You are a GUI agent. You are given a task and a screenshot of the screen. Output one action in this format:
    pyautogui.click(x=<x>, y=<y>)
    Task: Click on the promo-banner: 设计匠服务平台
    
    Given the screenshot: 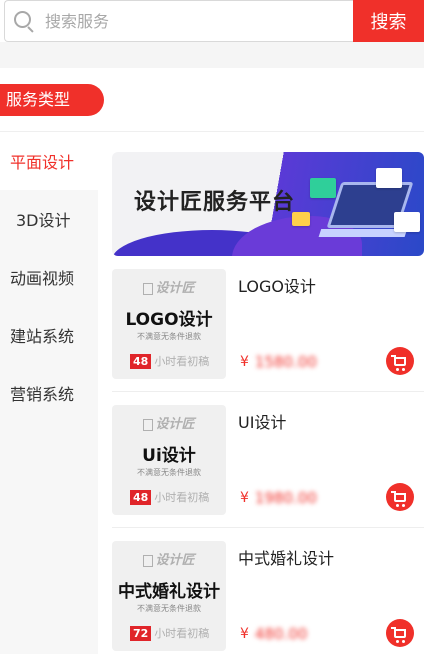 What is the action you would take?
    pyautogui.click(x=268, y=204)
    